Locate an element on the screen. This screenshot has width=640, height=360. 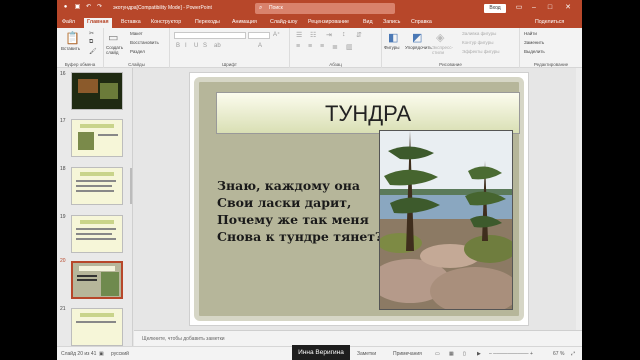
tab-help: Справка is located at coordinates (421, 22).